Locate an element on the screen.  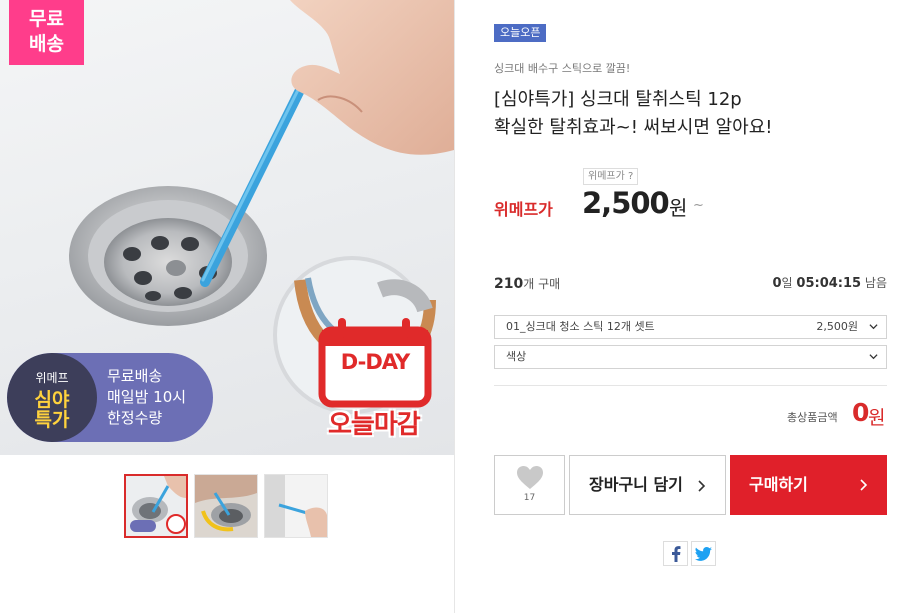
midnight-deal-promo: 위메프 심야 특가 무료배송 매일밤 10시 한정수량 is located at coordinates (110, 397).